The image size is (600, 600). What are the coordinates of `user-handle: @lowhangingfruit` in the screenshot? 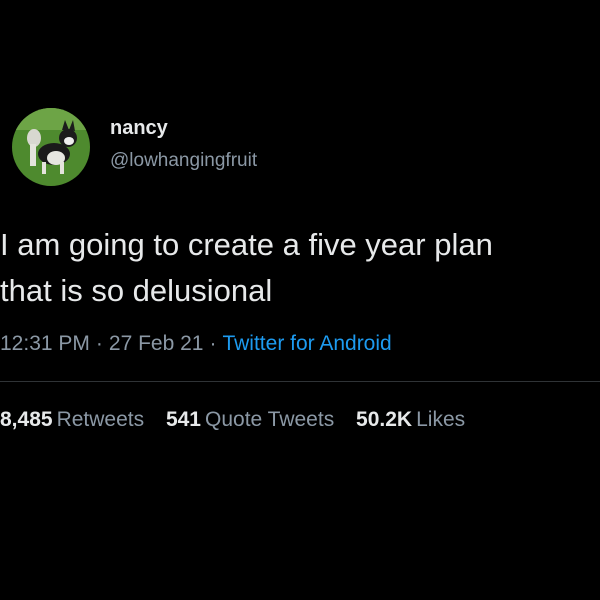 It's located at (183, 161).